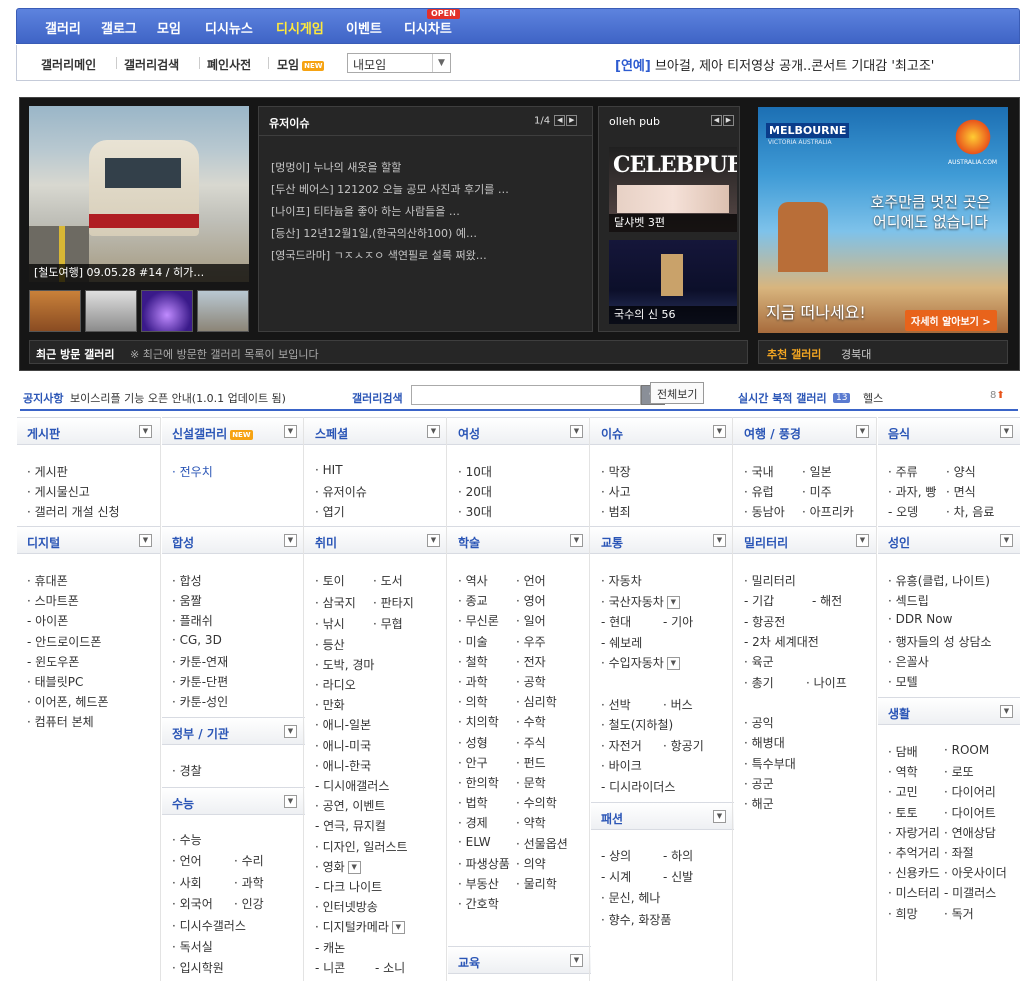  I want to click on category-item: · 무협, so click(388, 623).